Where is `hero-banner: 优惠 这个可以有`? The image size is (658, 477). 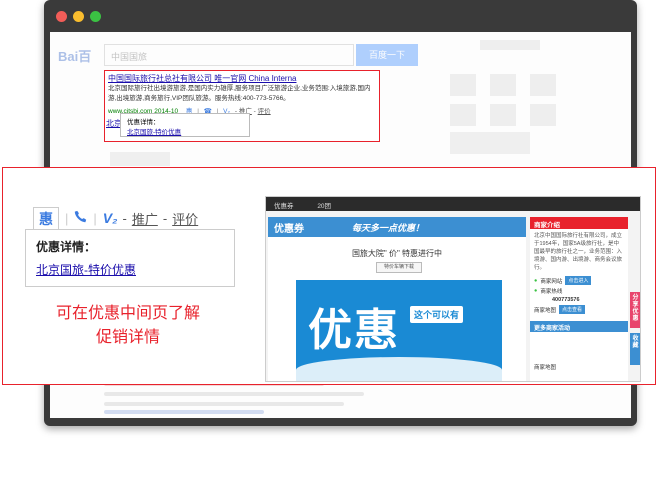
hero-banner: 优惠 这个可以有 is located at coordinates (399, 330).